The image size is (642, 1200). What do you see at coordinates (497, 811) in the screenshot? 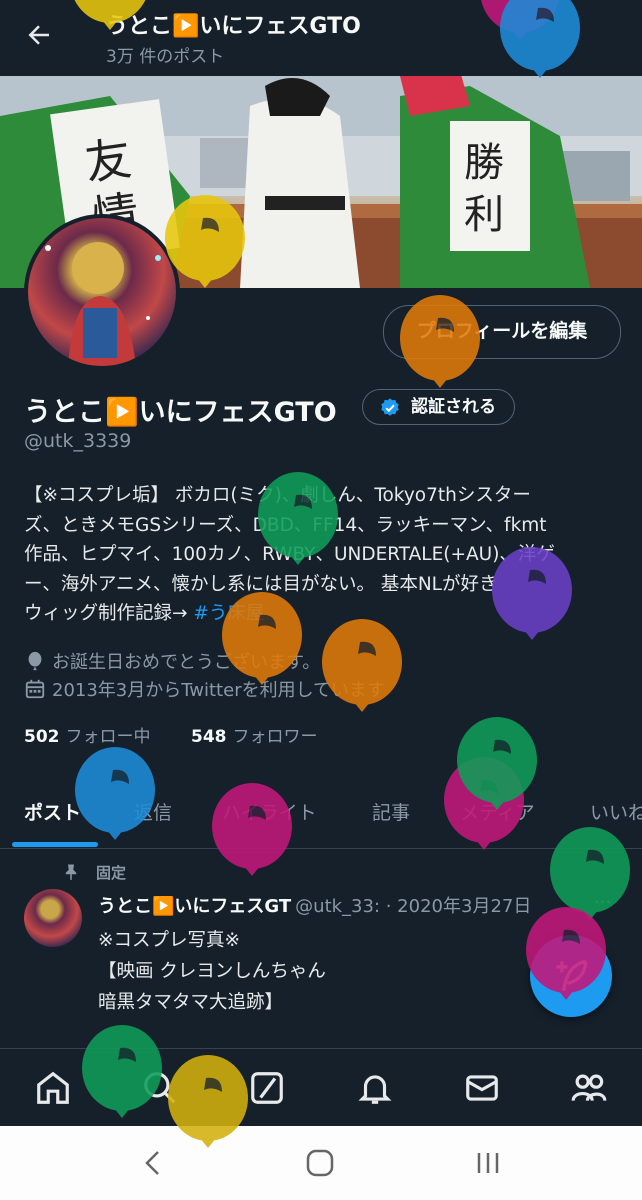
I see `tab-media: メディア` at bounding box center [497, 811].